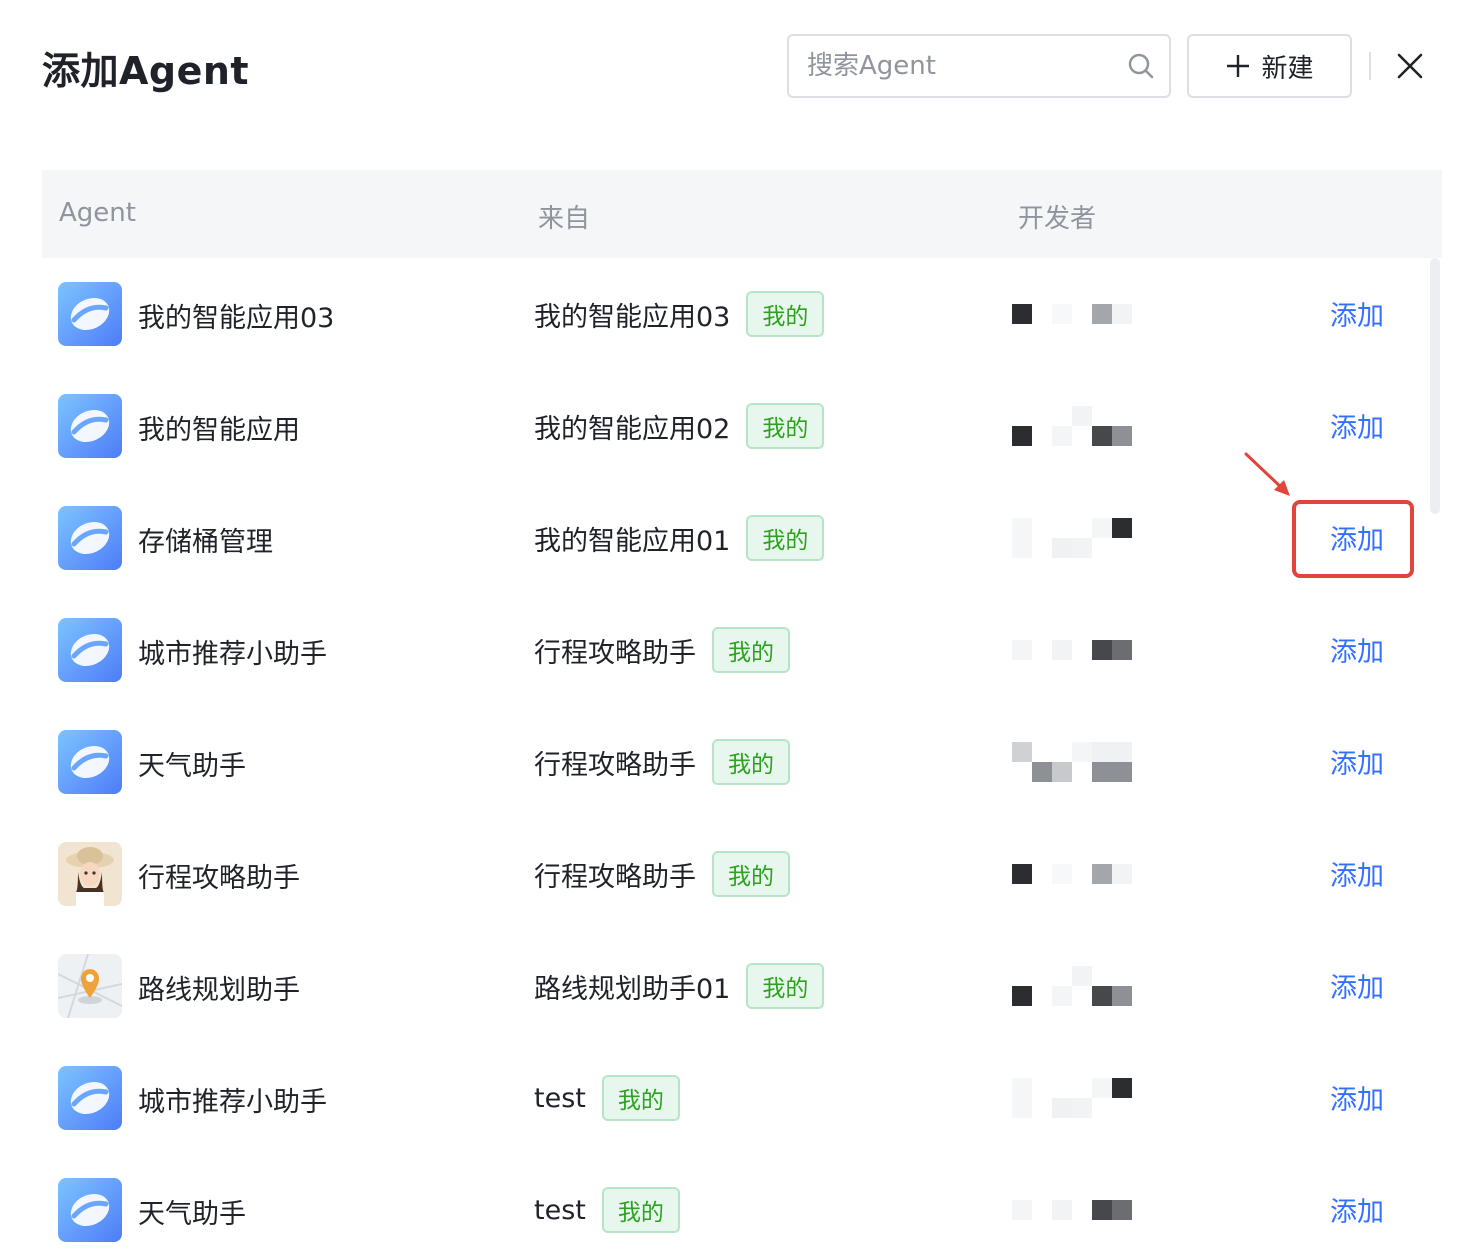  What do you see at coordinates (632, 317) in the screenshot?
I see `source-name: 我的智能应用03` at bounding box center [632, 317].